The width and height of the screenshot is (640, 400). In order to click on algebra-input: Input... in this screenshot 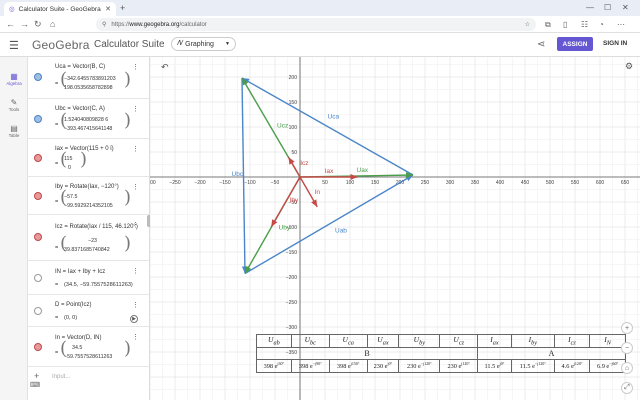, I will do `click(61, 377)`.